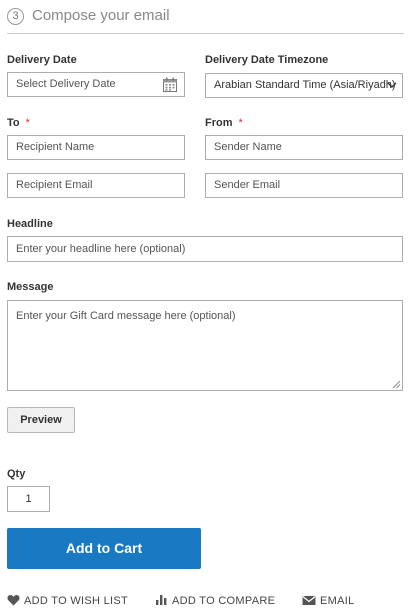  Describe the element at coordinates (96, 185) in the screenshot. I see `recipient-email-input: Recipient Email` at that location.